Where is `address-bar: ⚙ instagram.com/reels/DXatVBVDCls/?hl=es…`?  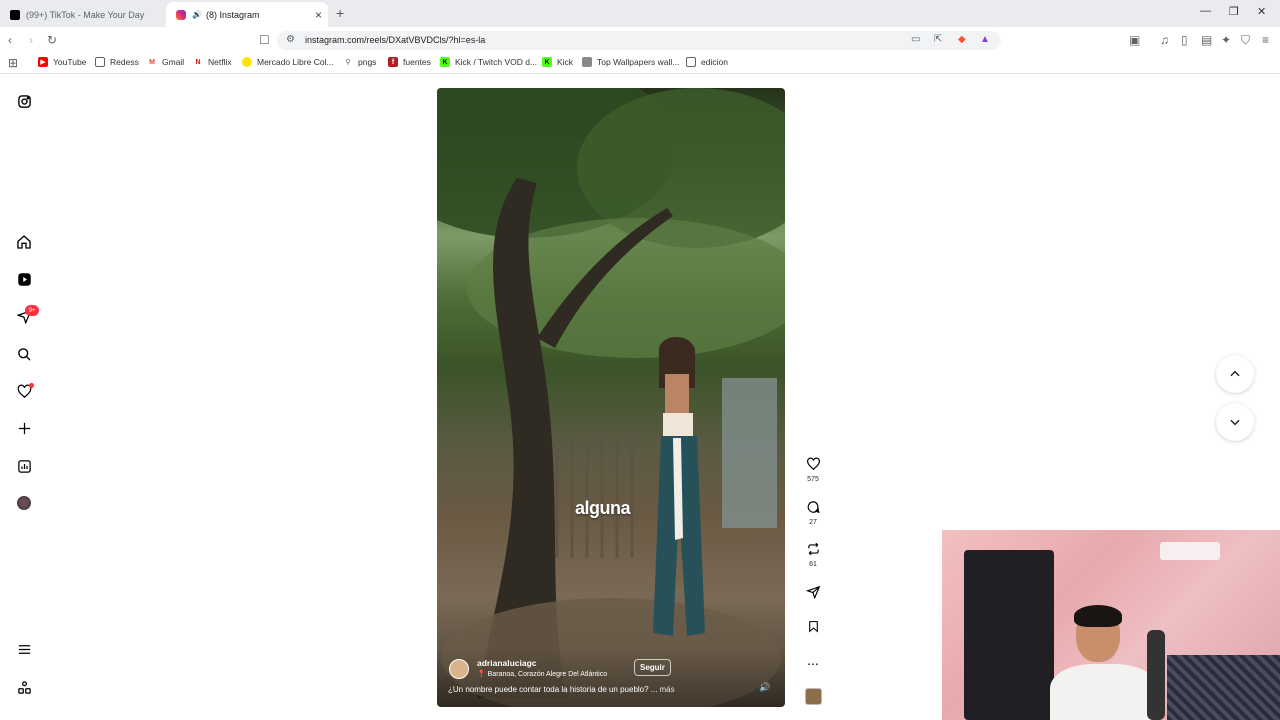
address-bar: ⚙ instagram.com/reels/DXatVBVDCls/?hl=es… is located at coordinates (639, 40).